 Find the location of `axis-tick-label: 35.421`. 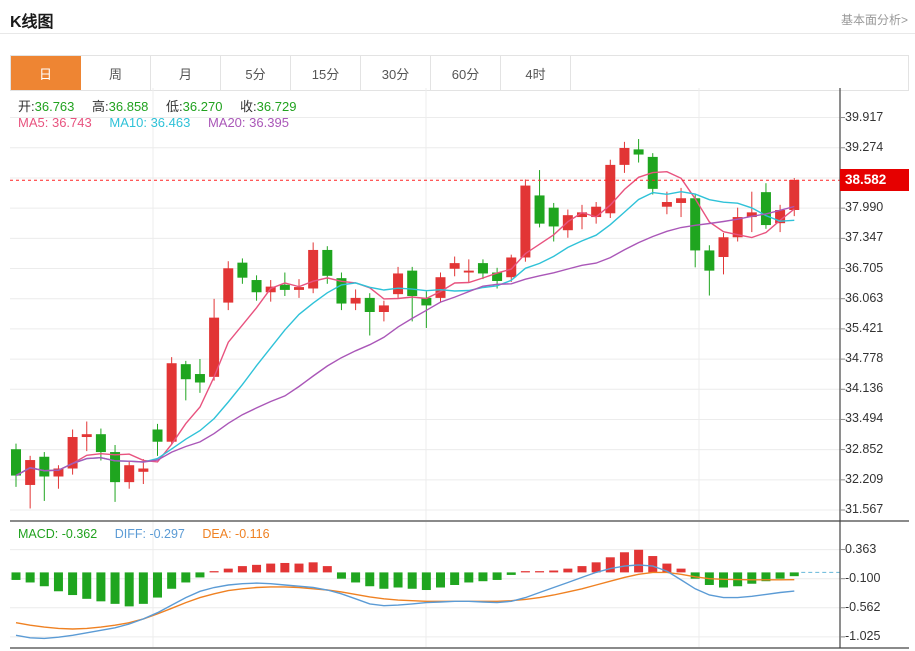

axis-tick-label: 35.421 is located at coordinates (864, 327).